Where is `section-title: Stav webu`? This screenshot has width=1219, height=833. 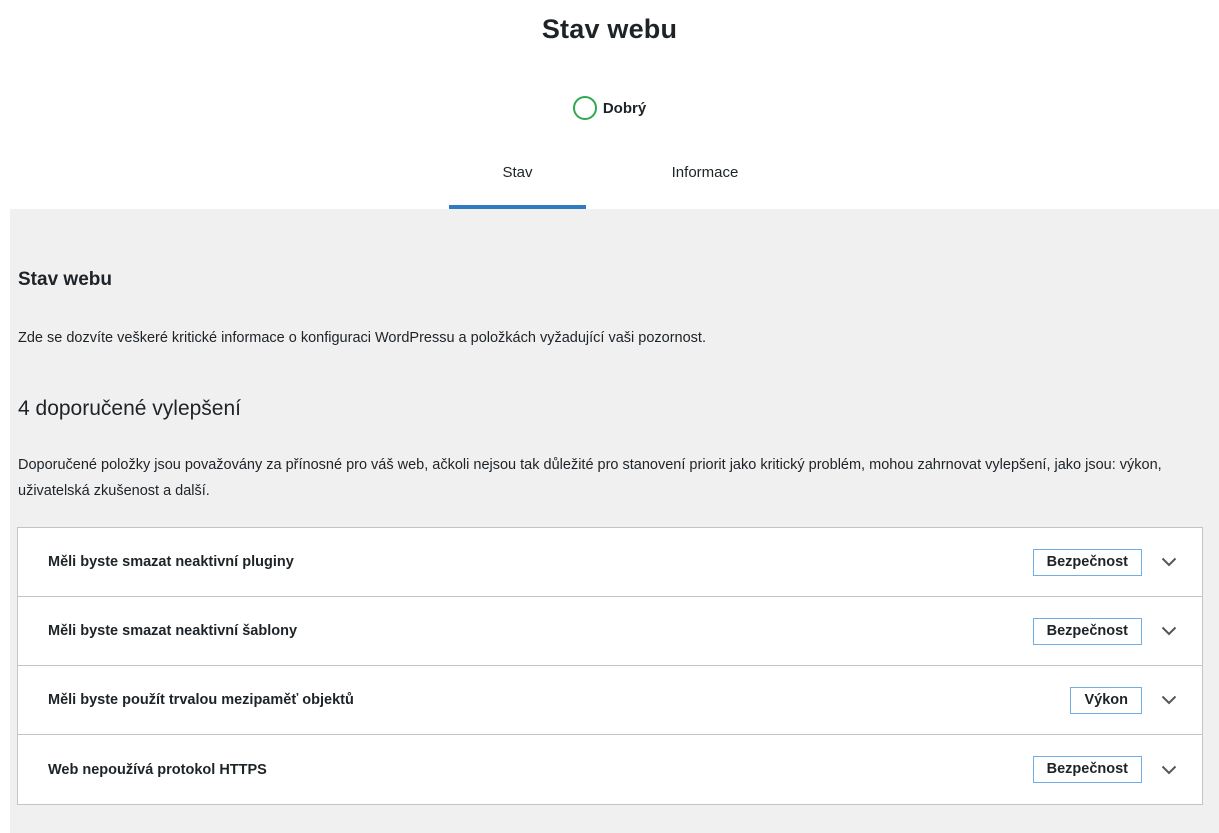 section-title: Stav webu is located at coordinates (65, 279).